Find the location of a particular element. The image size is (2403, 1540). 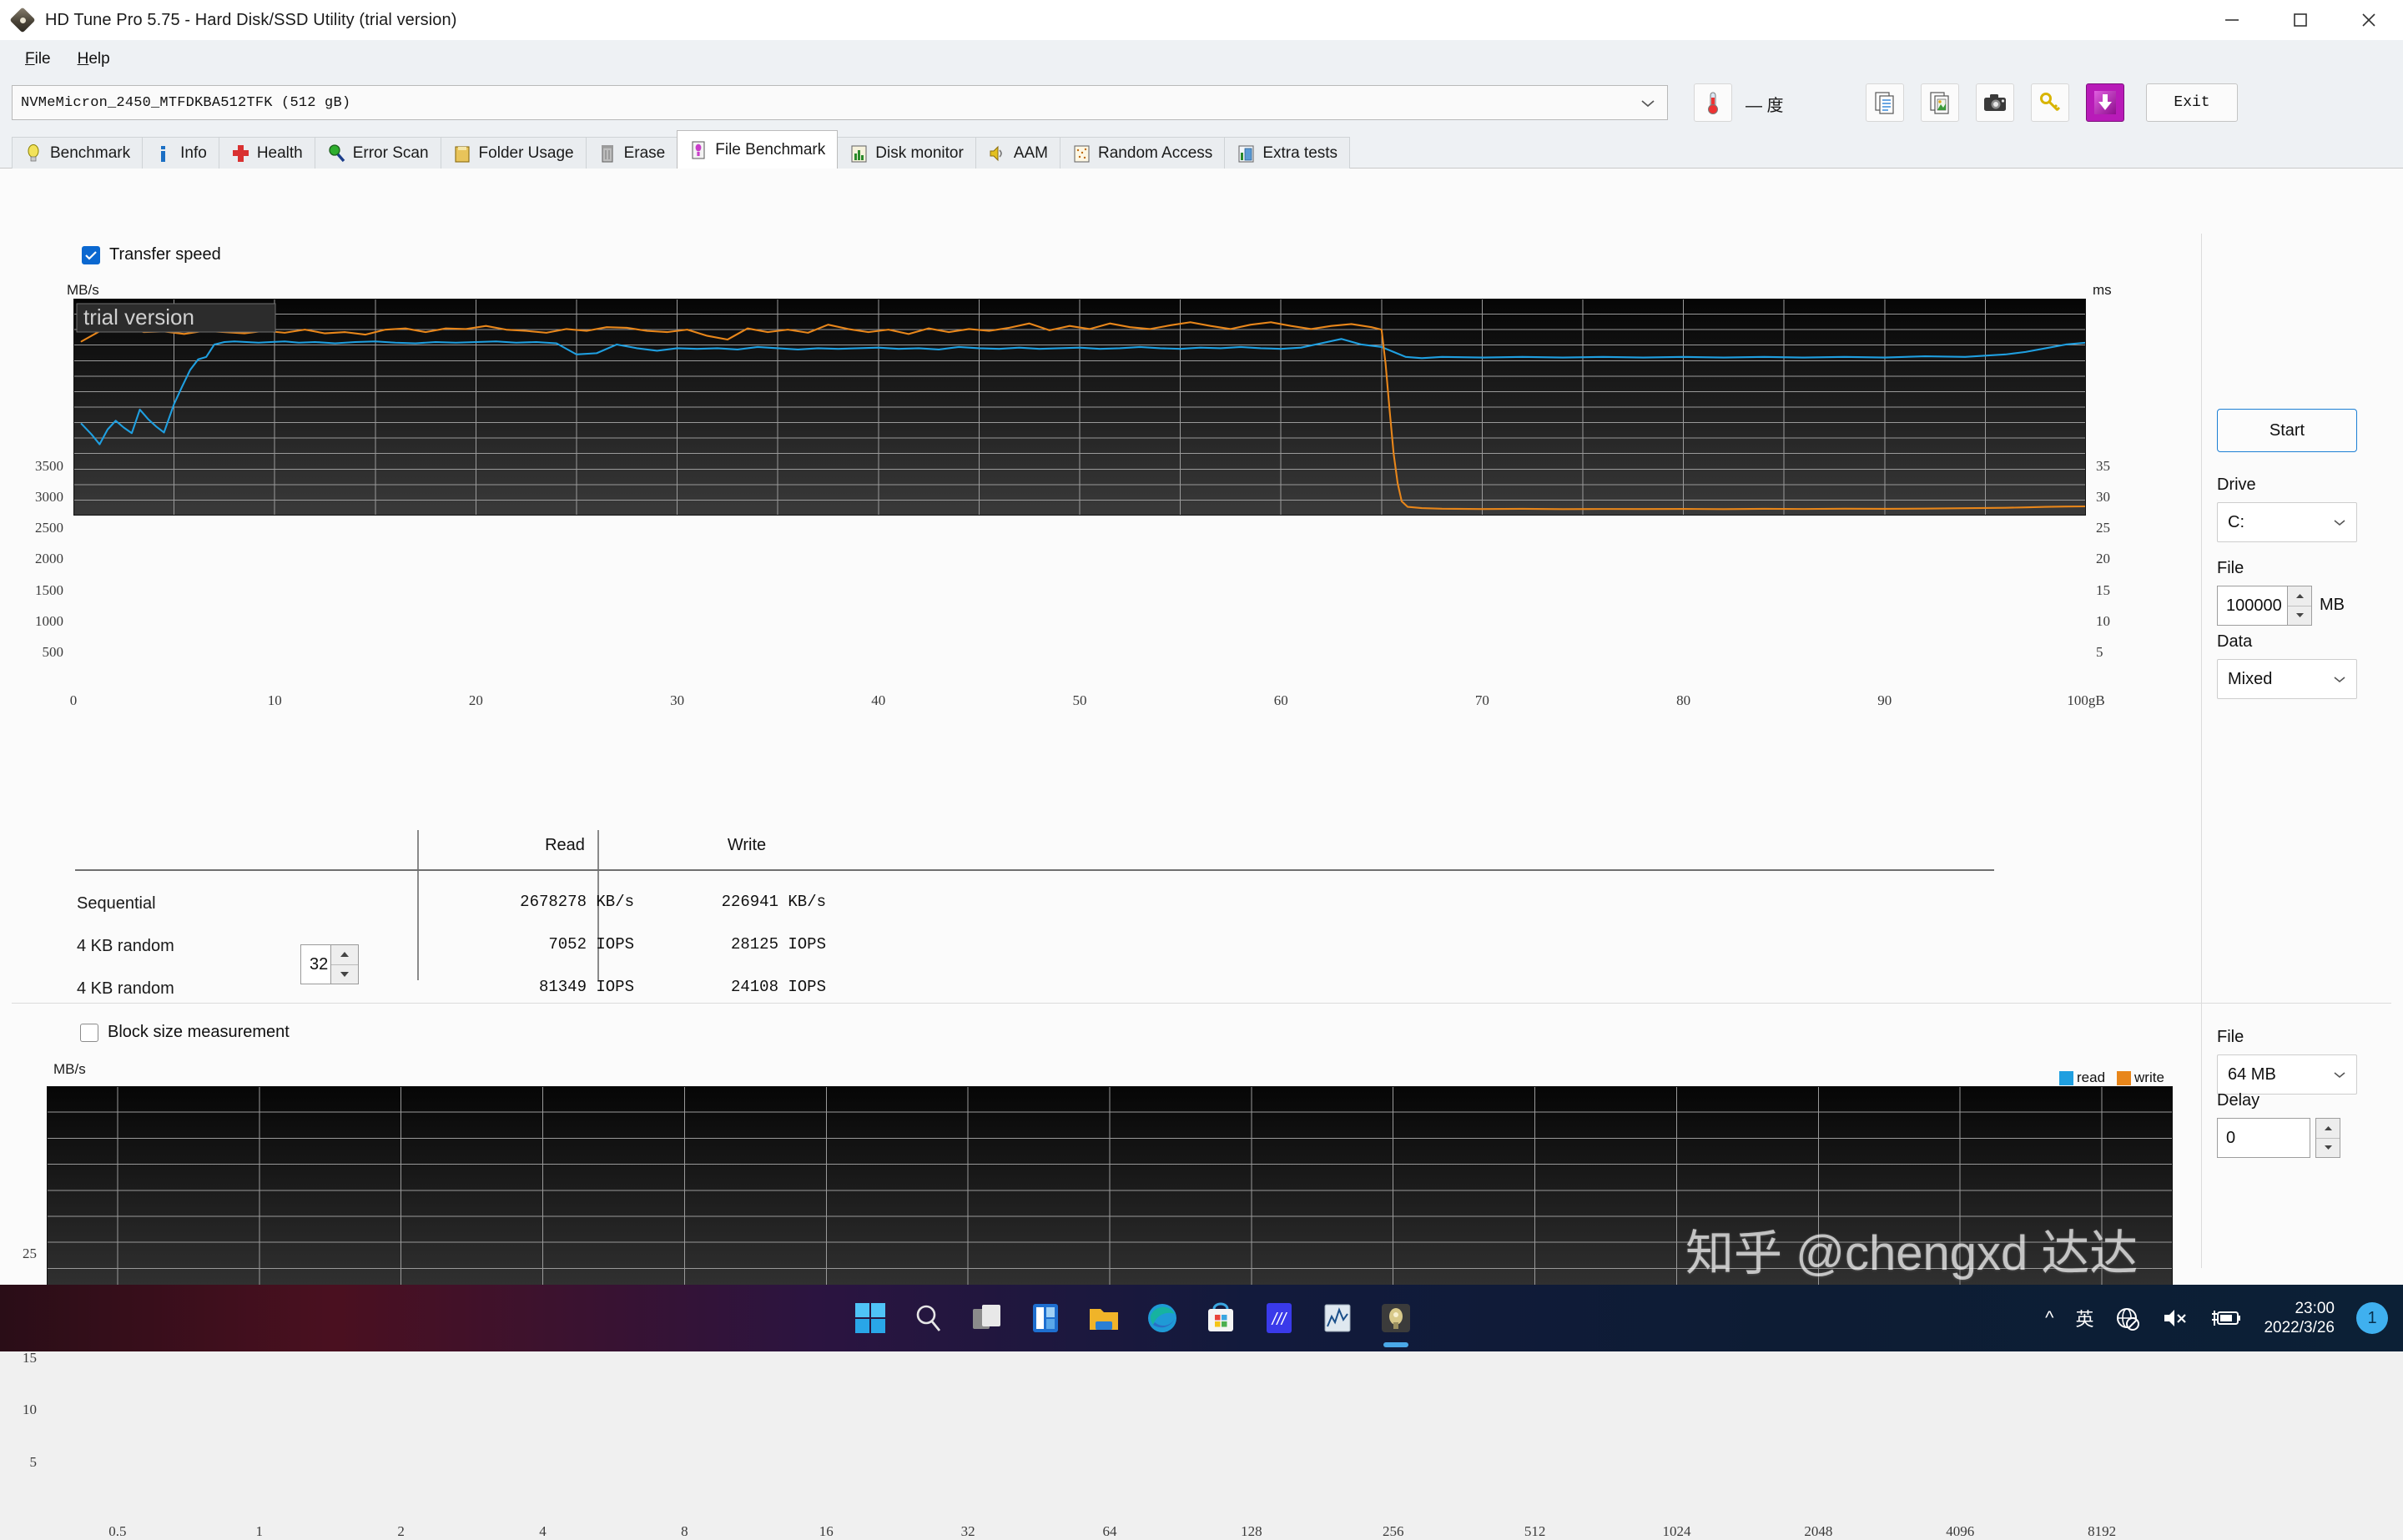

network-offline-icon is located at coordinates (2127, 1318).